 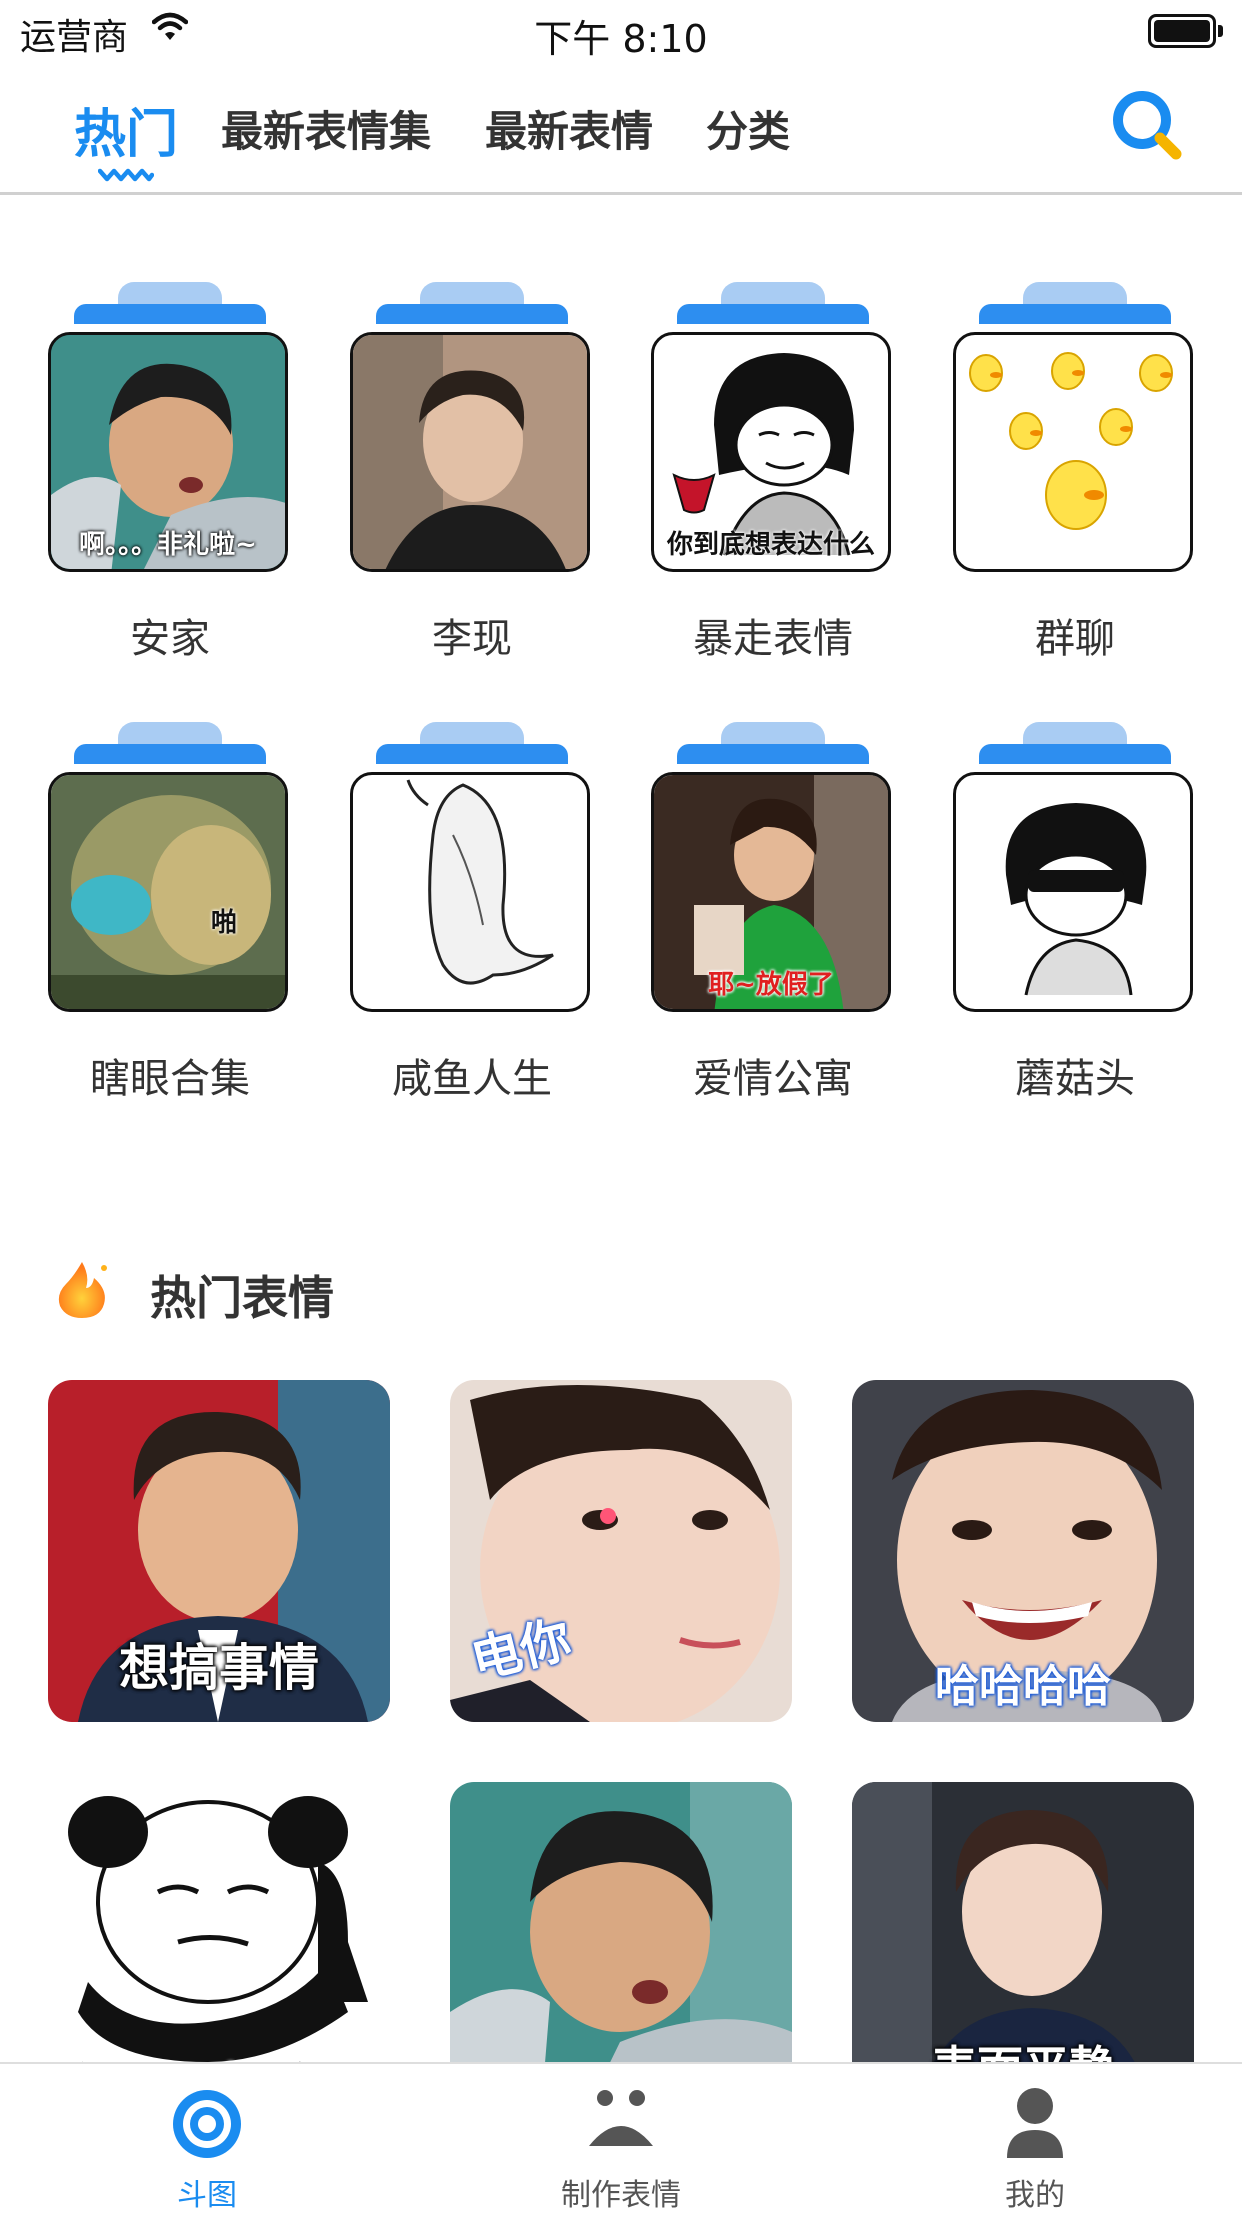 What do you see at coordinates (1076, 899) in the screenshot?
I see `mushroom-head-drawing` at bounding box center [1076, 899].